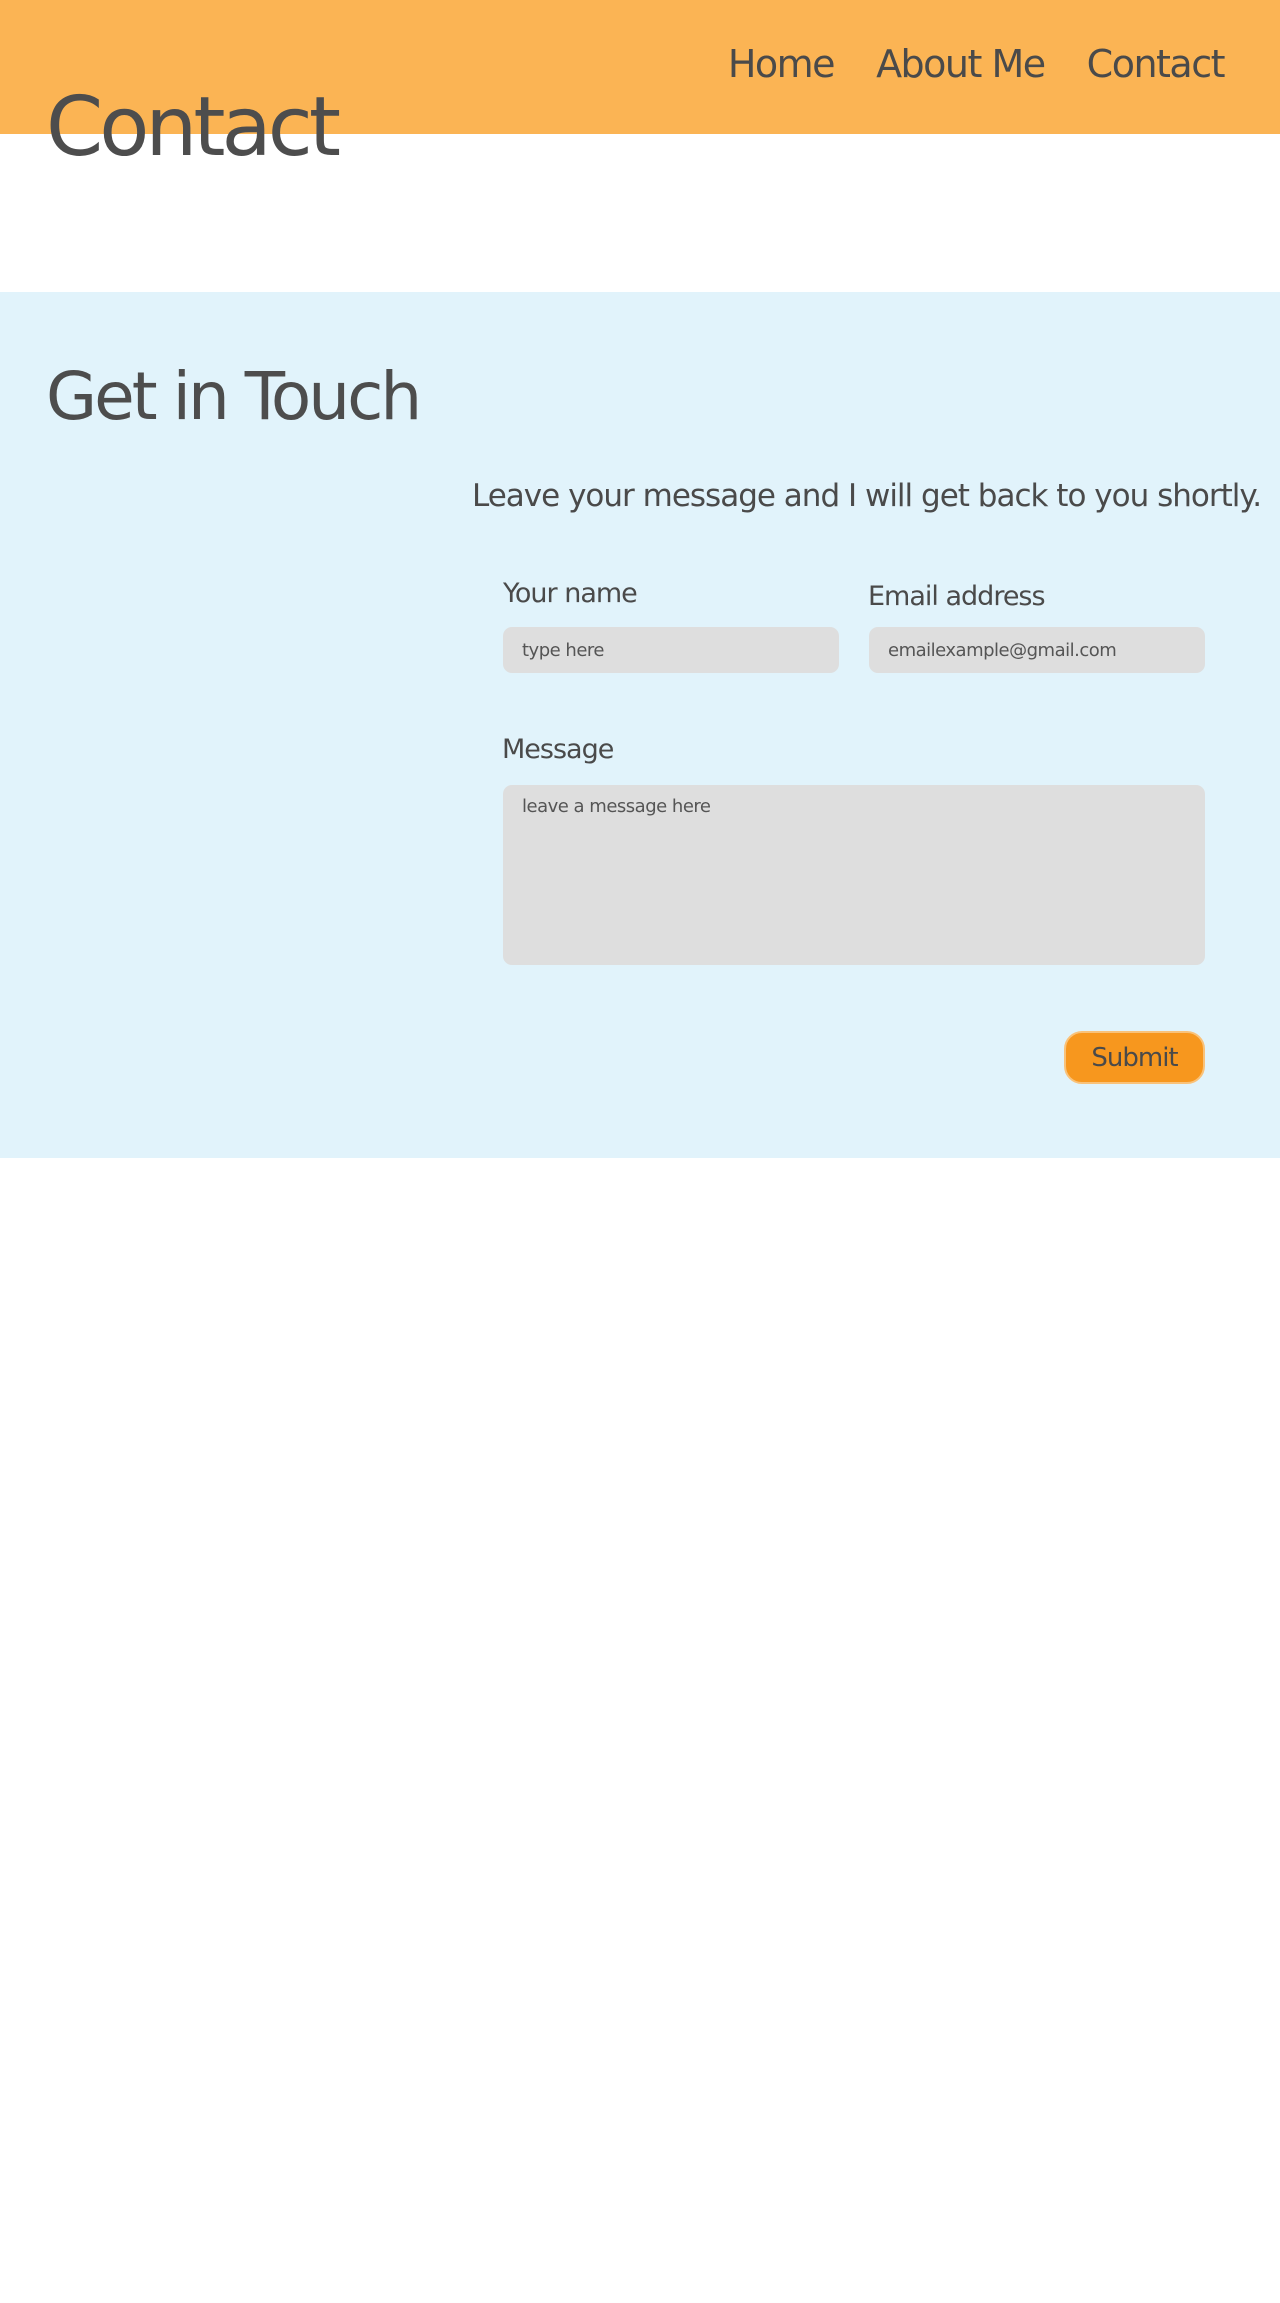 This screenshot has width=1280, height=2303. Describe the element at coordinates (671, 650) in the screenshot. I see `name-input` at that location.